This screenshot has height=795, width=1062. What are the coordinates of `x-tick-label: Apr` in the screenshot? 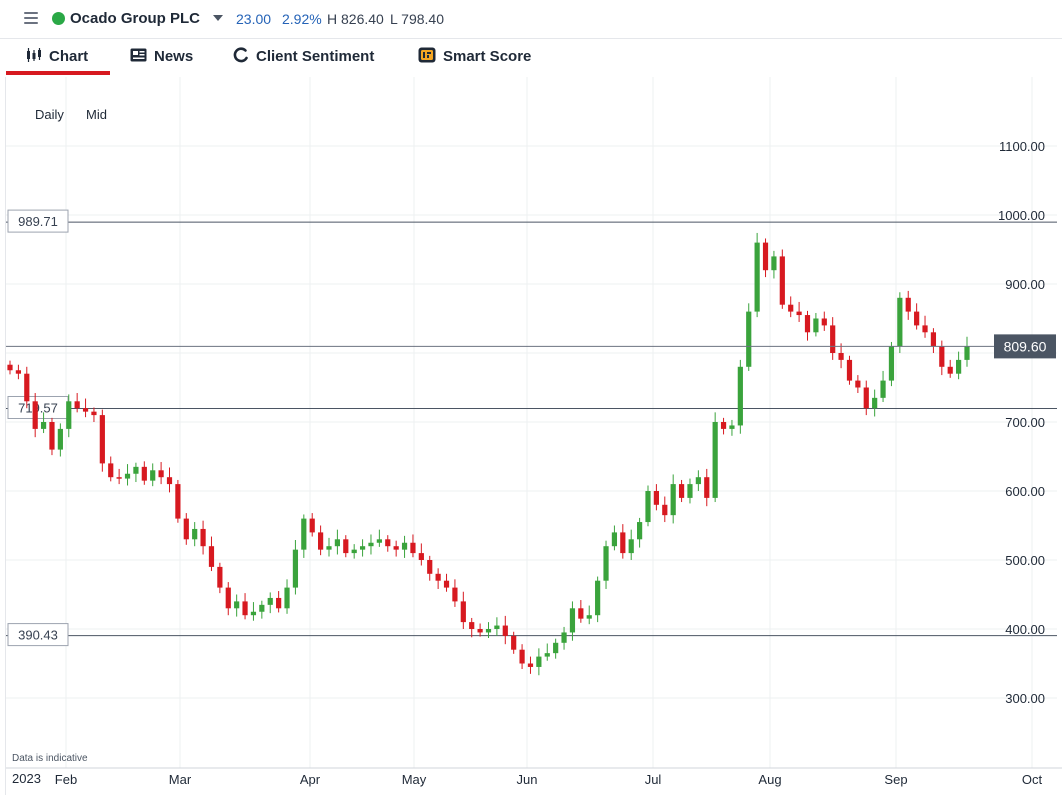 It's located at (310, 779).